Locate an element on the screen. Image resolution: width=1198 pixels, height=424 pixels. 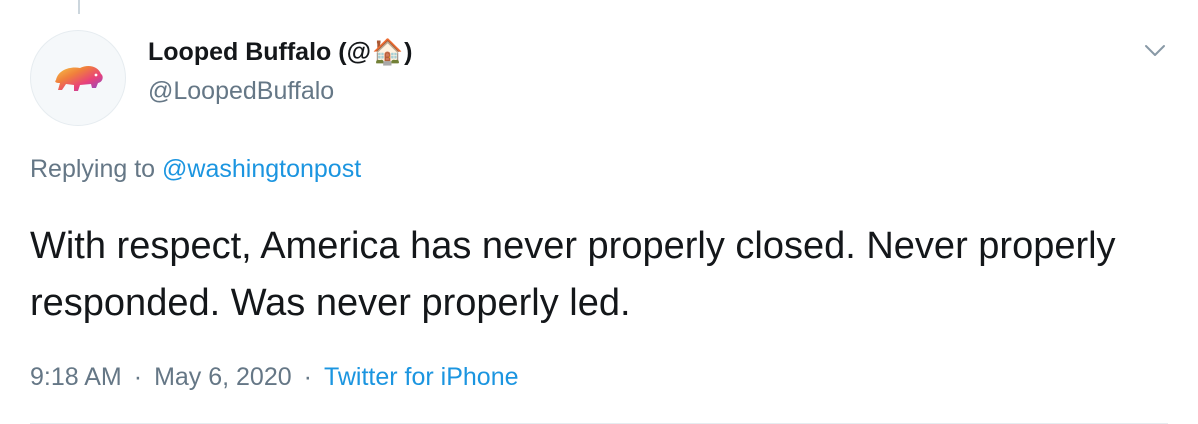
display-name: Looped Buffalo (@ 🏠 ) is located at coordinates (280, 52).